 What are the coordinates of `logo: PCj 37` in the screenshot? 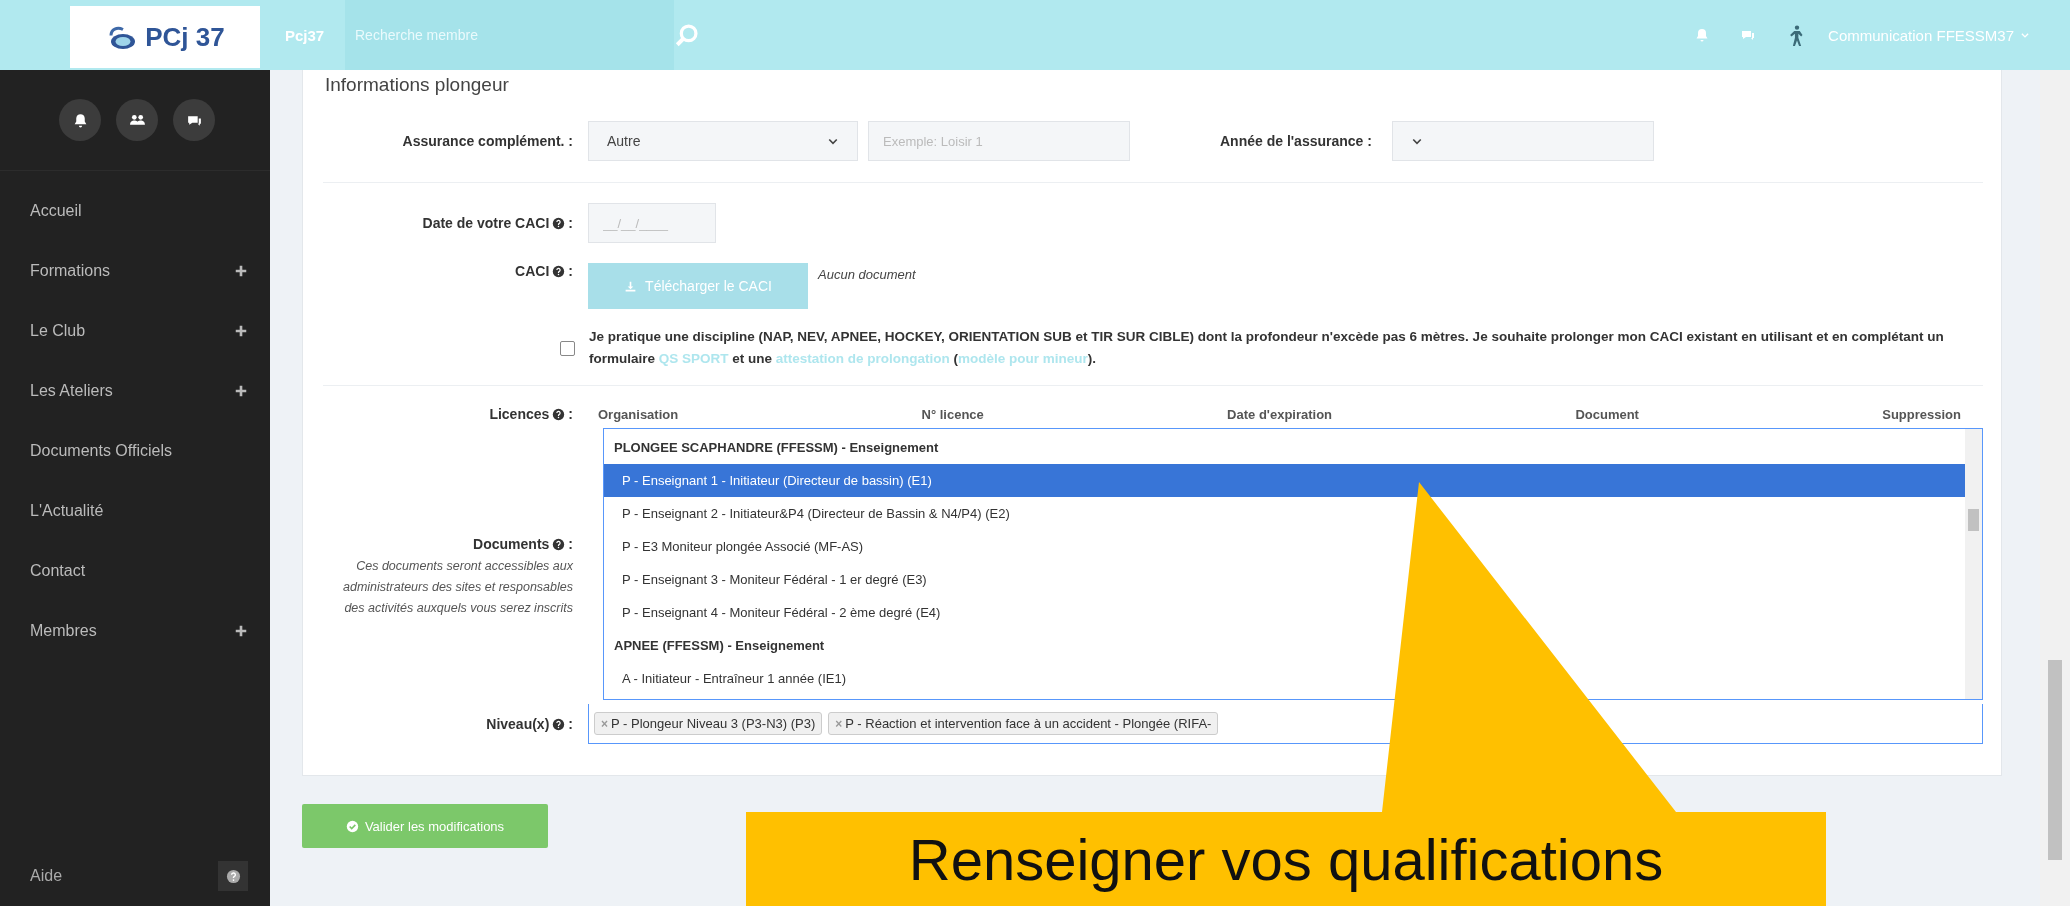 It's located at (165, 37).